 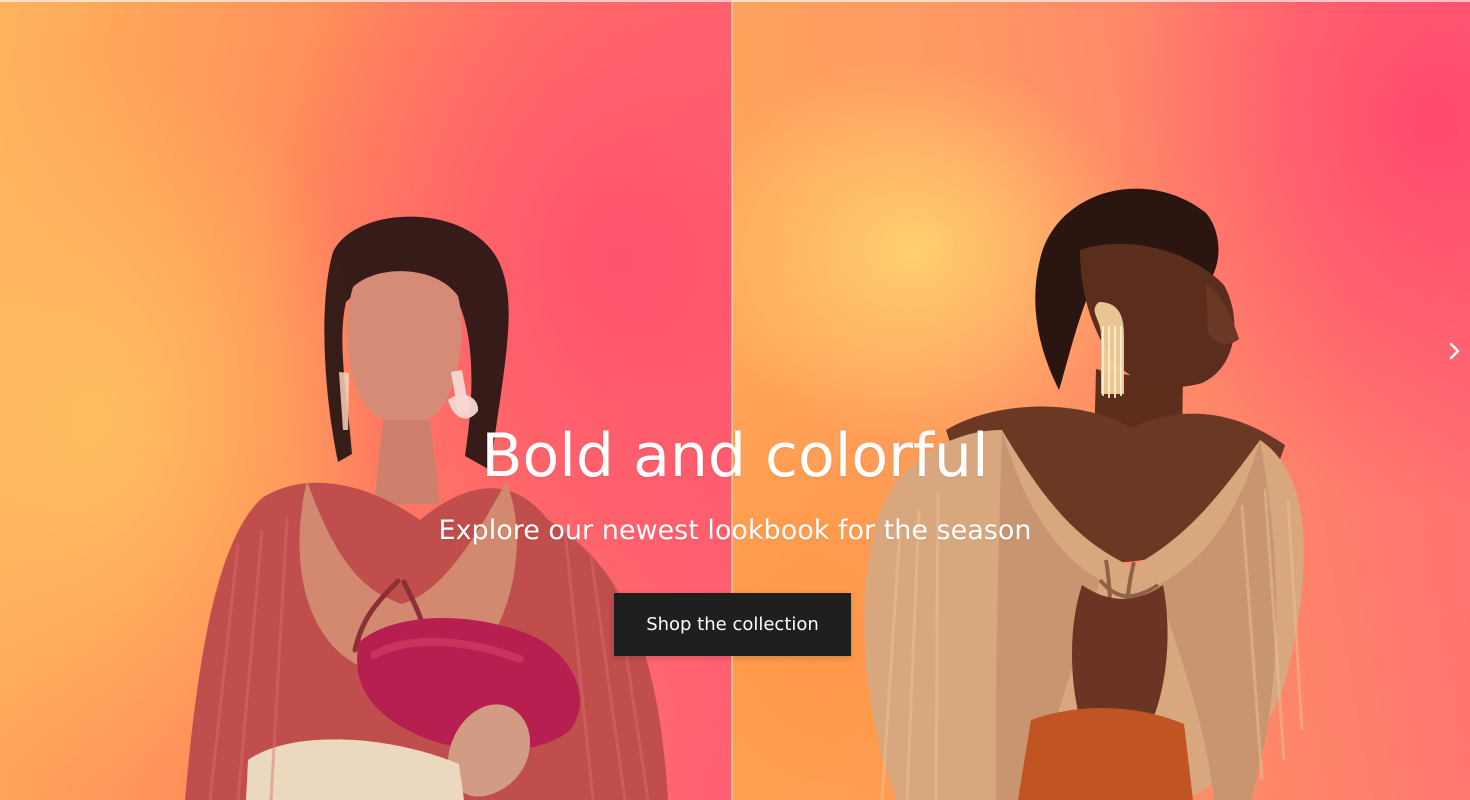 I want to click on chevron-right-icon, so click(x=1454, y=351).